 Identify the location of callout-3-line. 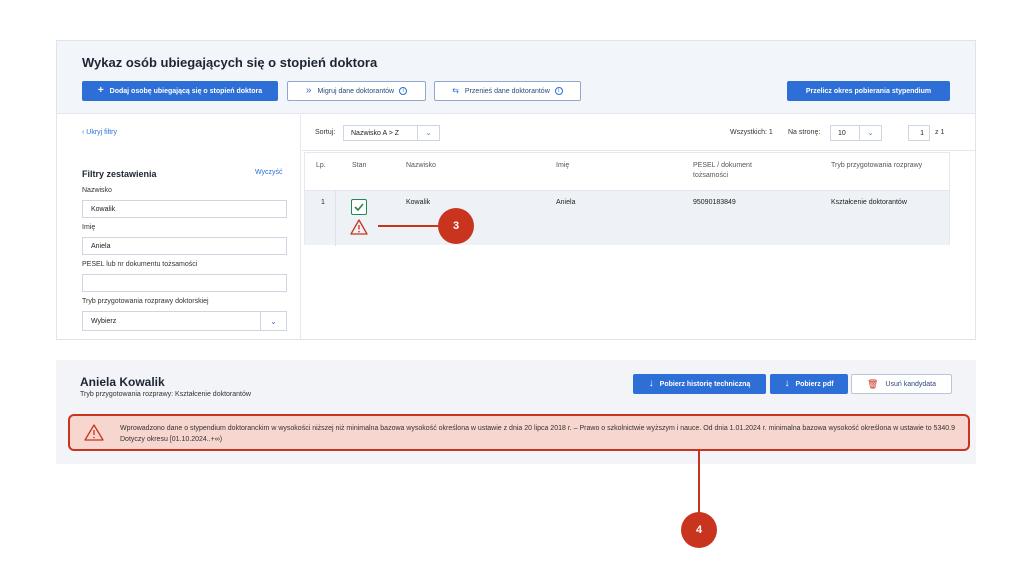
(408, 226).